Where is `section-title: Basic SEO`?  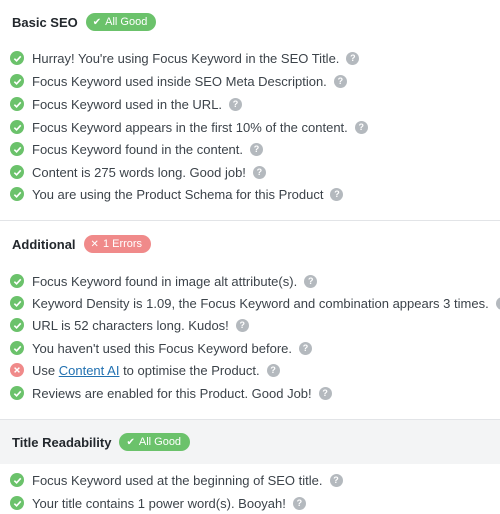
section-title: Basic SEO is located at coordinates (45, 22).